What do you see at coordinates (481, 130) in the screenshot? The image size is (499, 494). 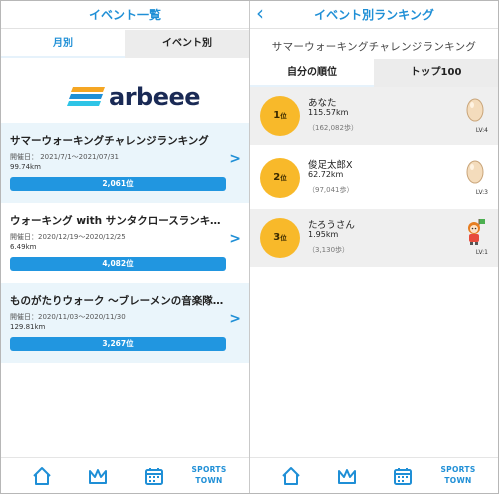 I see `user-level: LV:4` at bounding box center [481, 130].